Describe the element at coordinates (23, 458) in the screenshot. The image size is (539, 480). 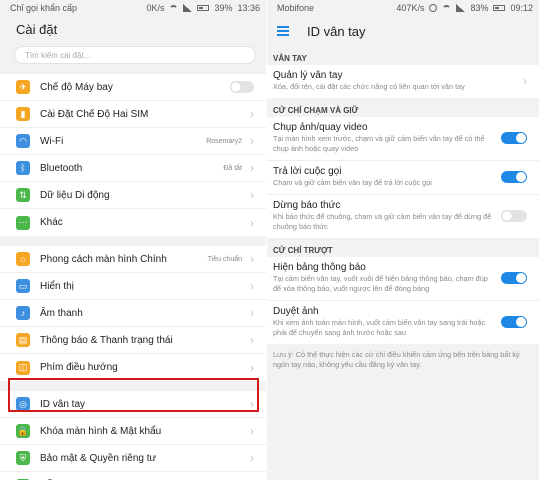
I see `shield-icon: ⛨` at that location.